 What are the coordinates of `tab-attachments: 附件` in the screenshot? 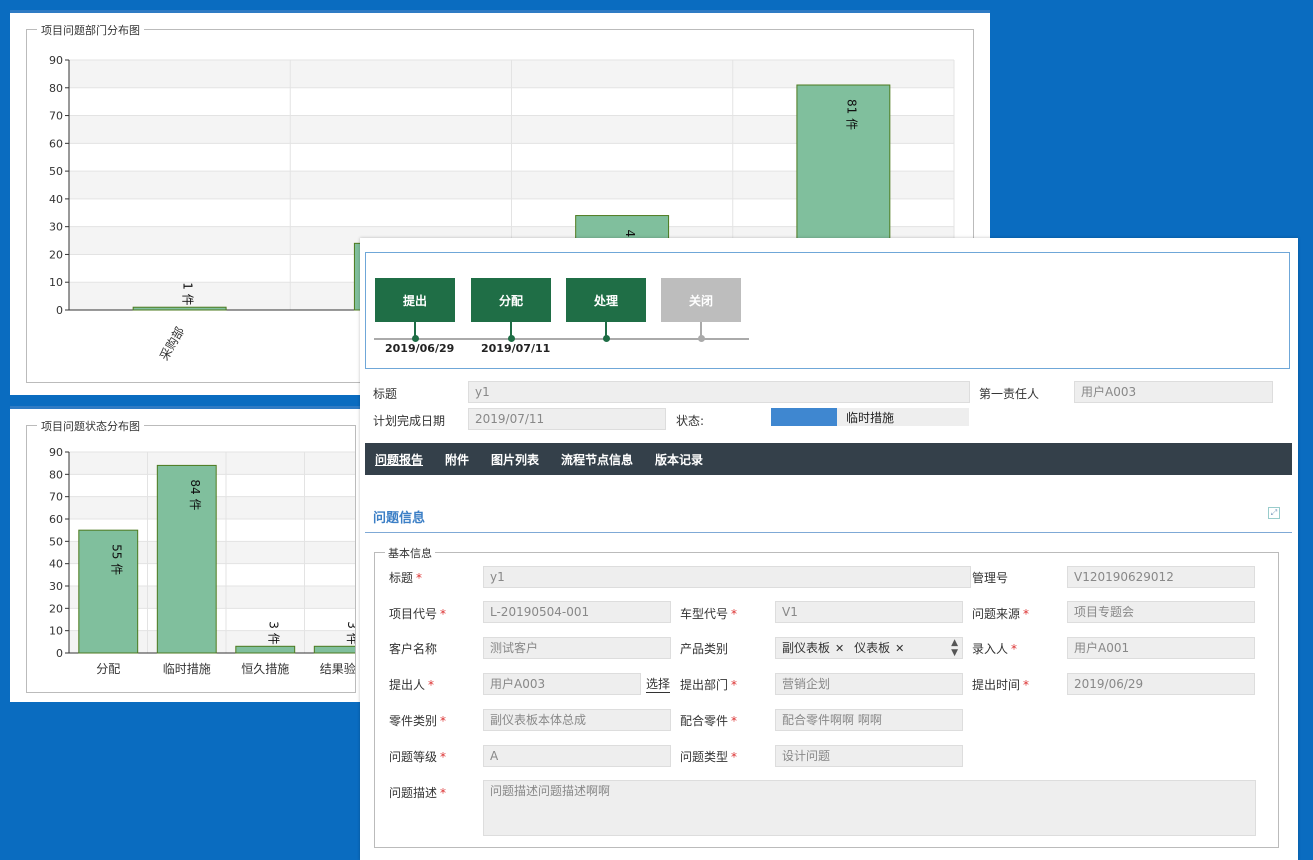 It's located at (457, 459).